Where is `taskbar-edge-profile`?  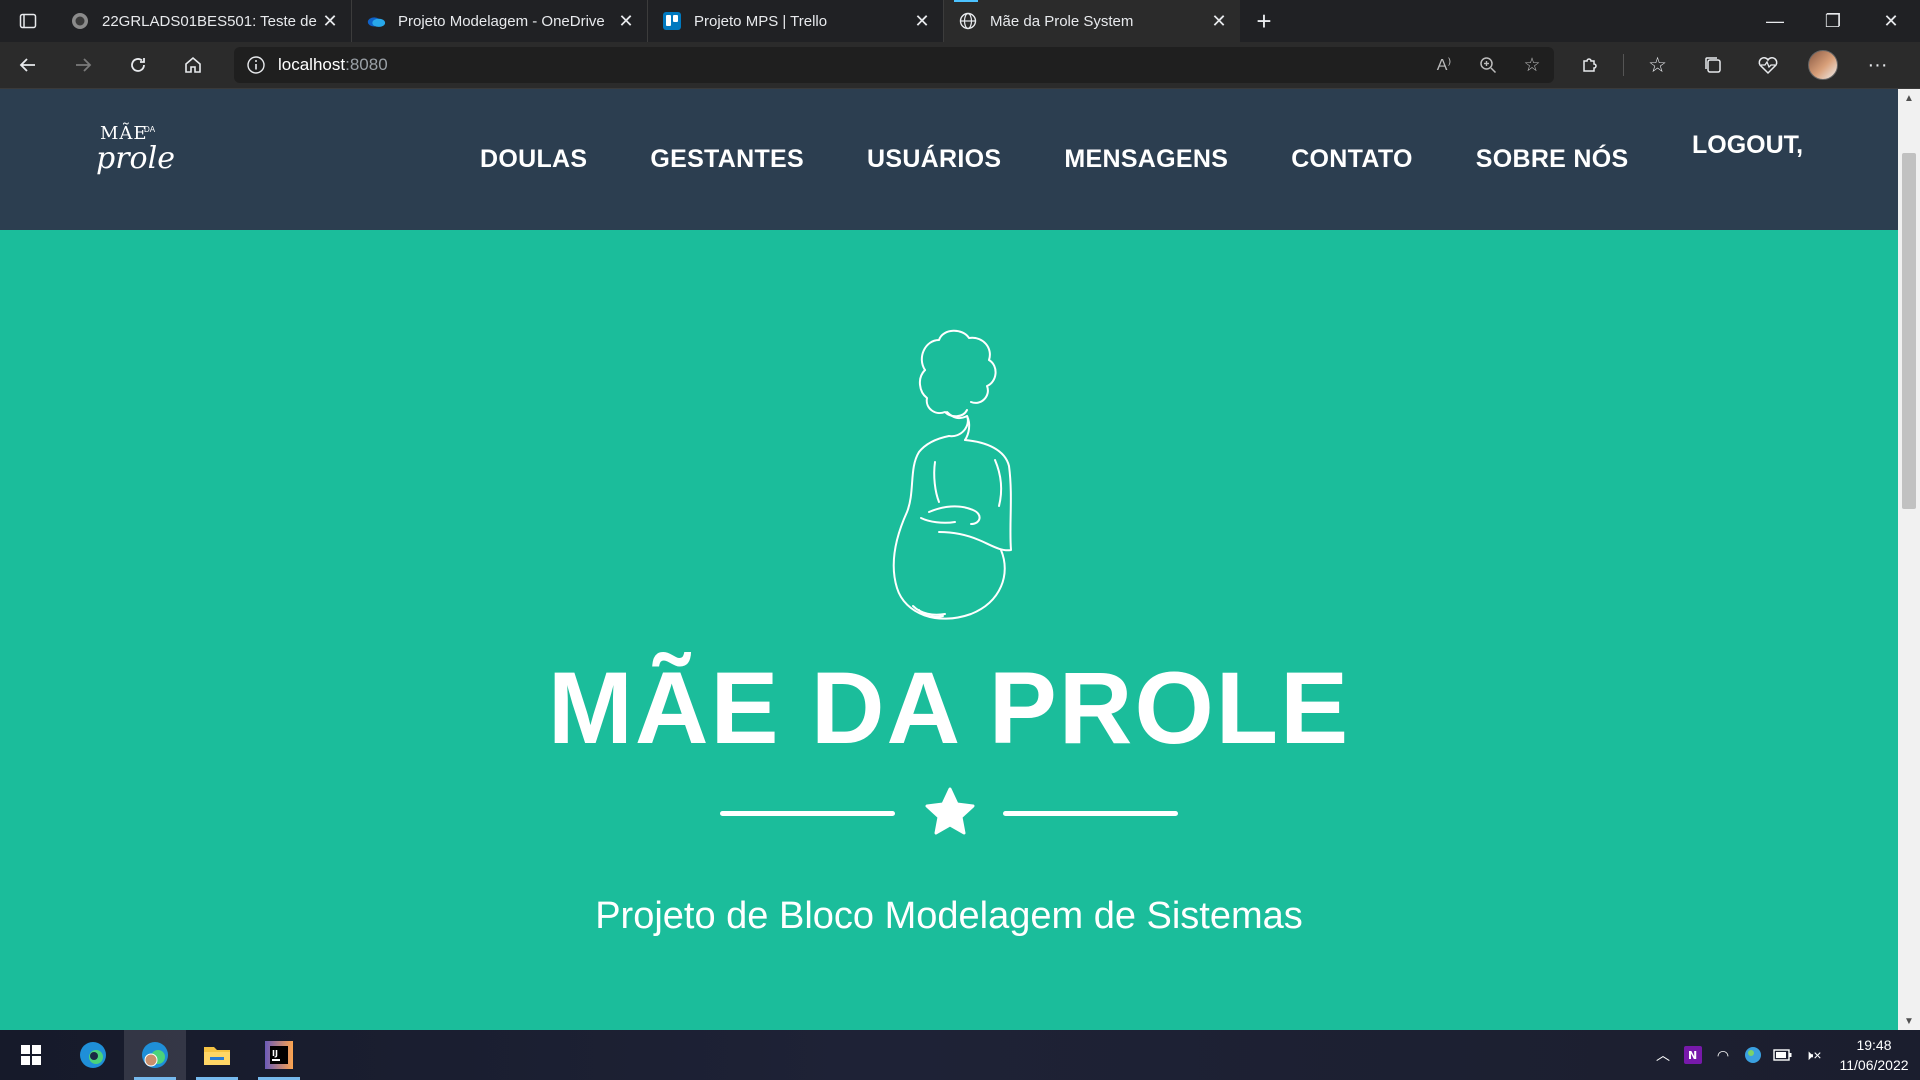 taskbar-edge-profile is located at coordinates (155, 1055).